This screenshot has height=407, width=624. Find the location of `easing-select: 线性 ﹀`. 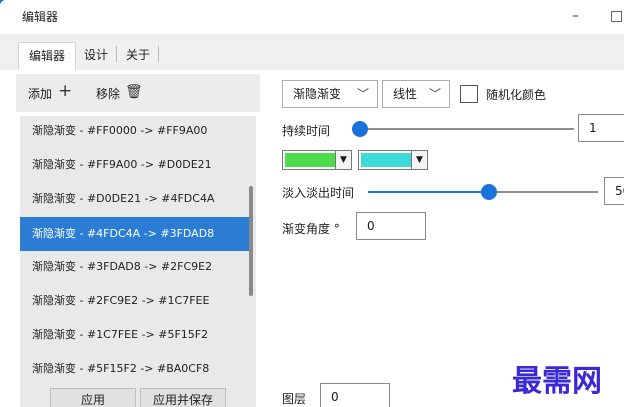

easing-select: 线性 ﹀ is located at coordinates (416, 94).